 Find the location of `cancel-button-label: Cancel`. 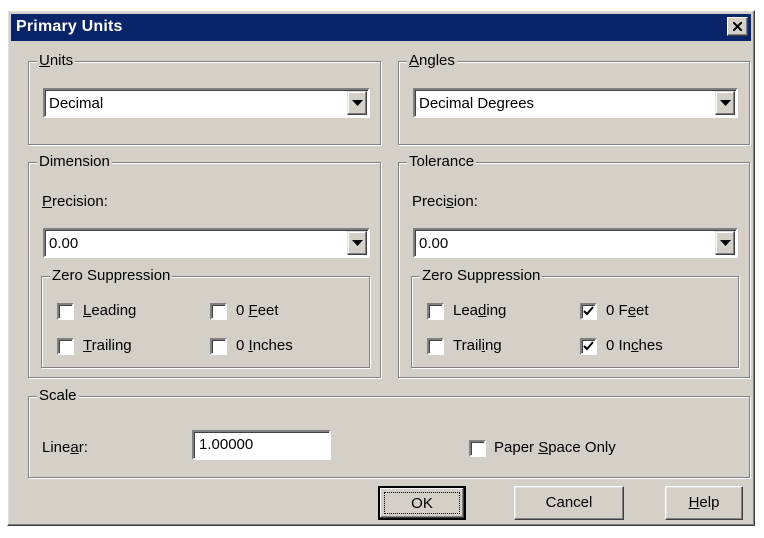

cancel-button-label: Cancel is located at coordinates (569, 502).